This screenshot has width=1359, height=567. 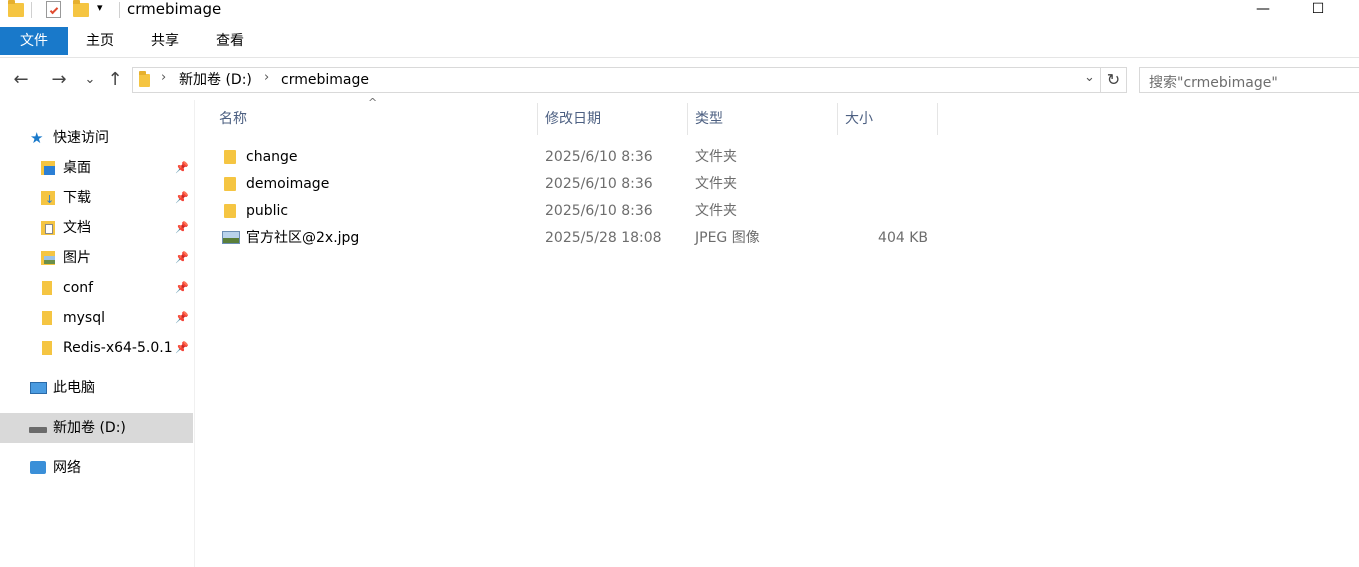 What do you see at coordinates (616, 80) in the screenshot?
I see `address-bar: › 新加卷 (D:) › crmebimage ⌄` at bounding box center [616, 80].